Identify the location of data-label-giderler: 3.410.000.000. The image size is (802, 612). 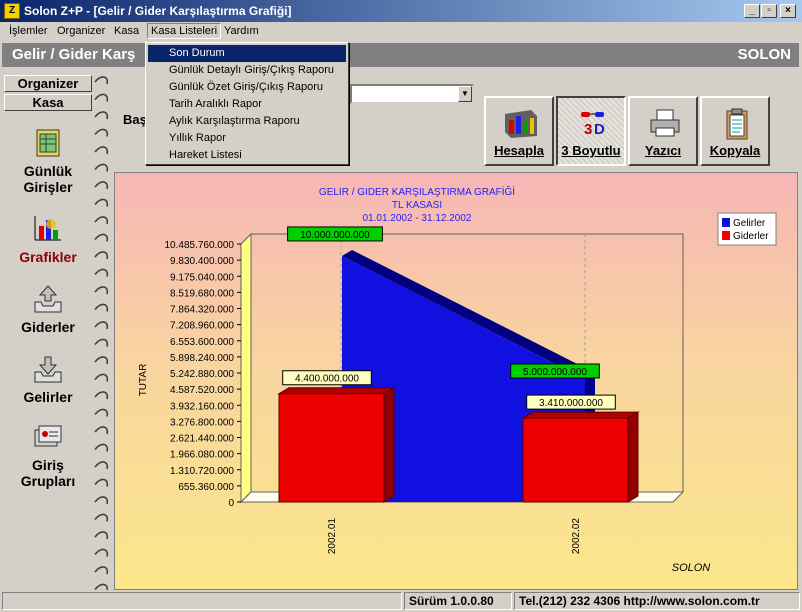
(571, 403).